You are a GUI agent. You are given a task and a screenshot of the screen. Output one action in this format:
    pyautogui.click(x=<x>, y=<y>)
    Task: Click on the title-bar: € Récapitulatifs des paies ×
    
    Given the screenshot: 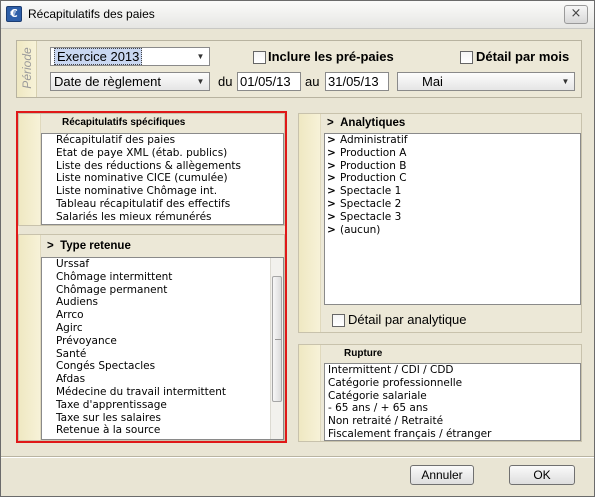 What is the action you would take?
    pyautogui.click(x=297, y=15)
    